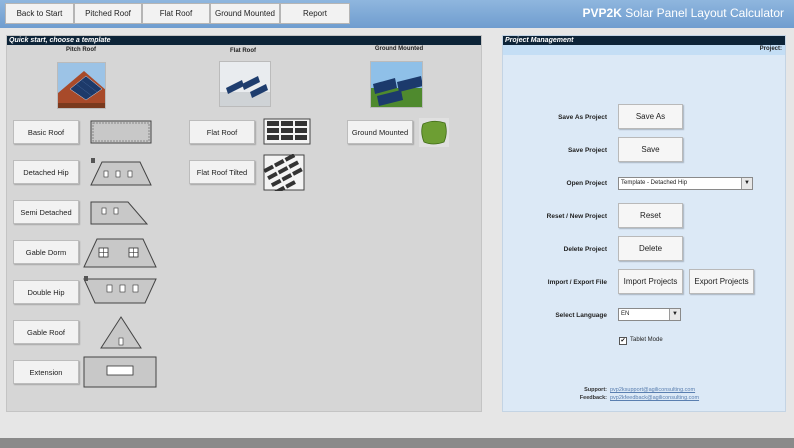 This screenshot has width=794, height=448. I want to click on gable-dorm-button: Gable Dorm, so click(46, 252).